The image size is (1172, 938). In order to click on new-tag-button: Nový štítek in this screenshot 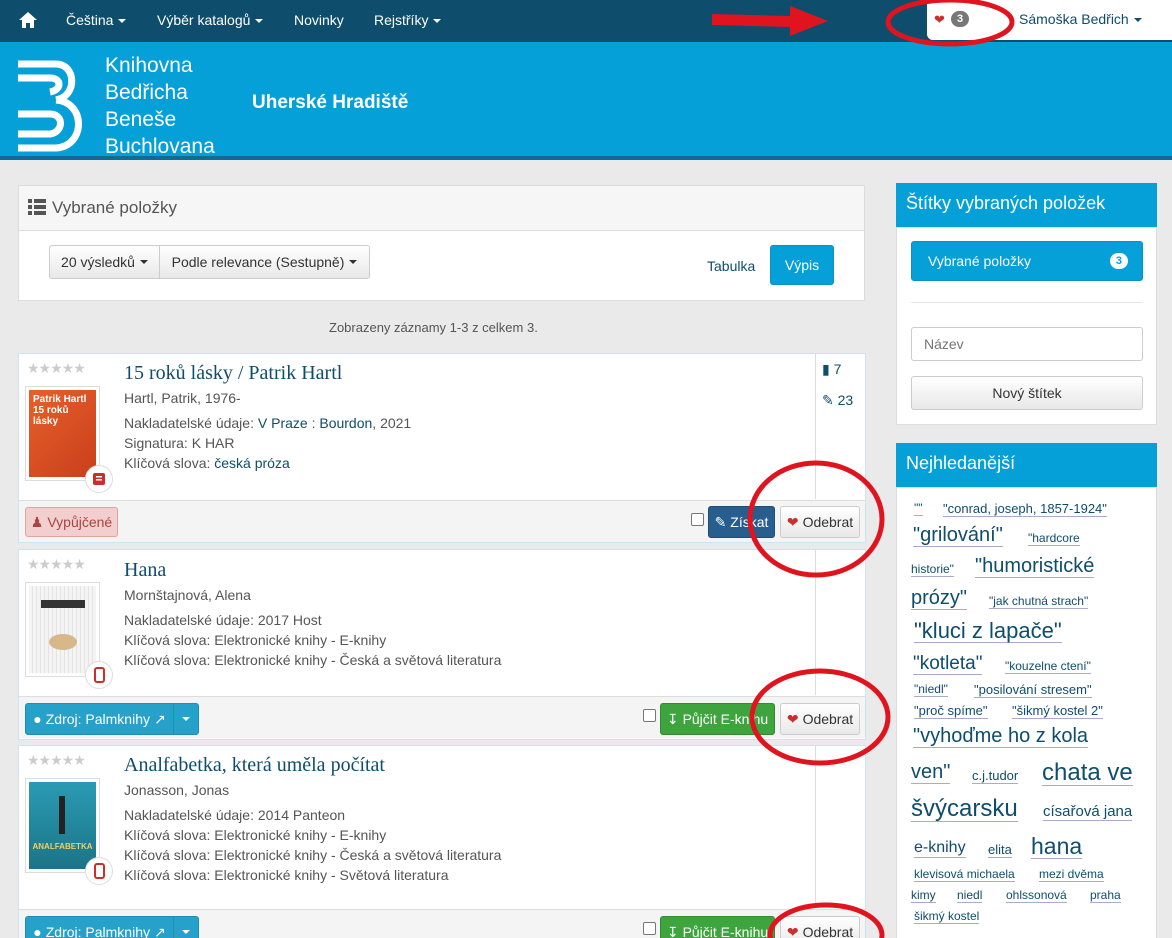, I will do `click(1027, 393)`.